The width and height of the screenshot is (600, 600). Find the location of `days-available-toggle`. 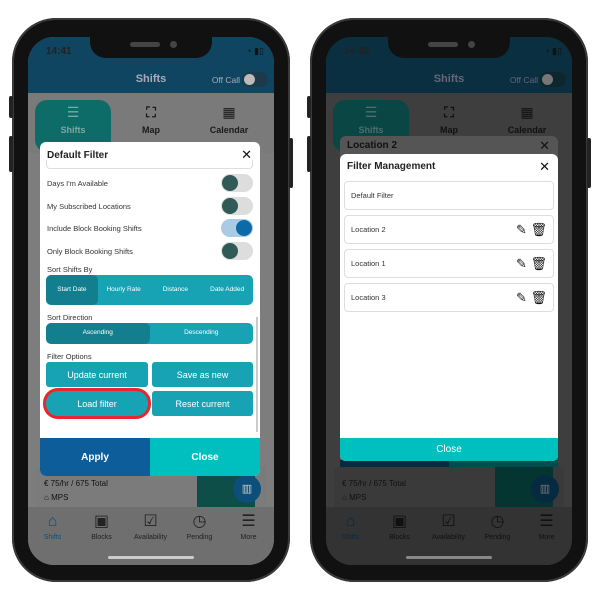

days-available-toggle is located at coordinates (237, 183).